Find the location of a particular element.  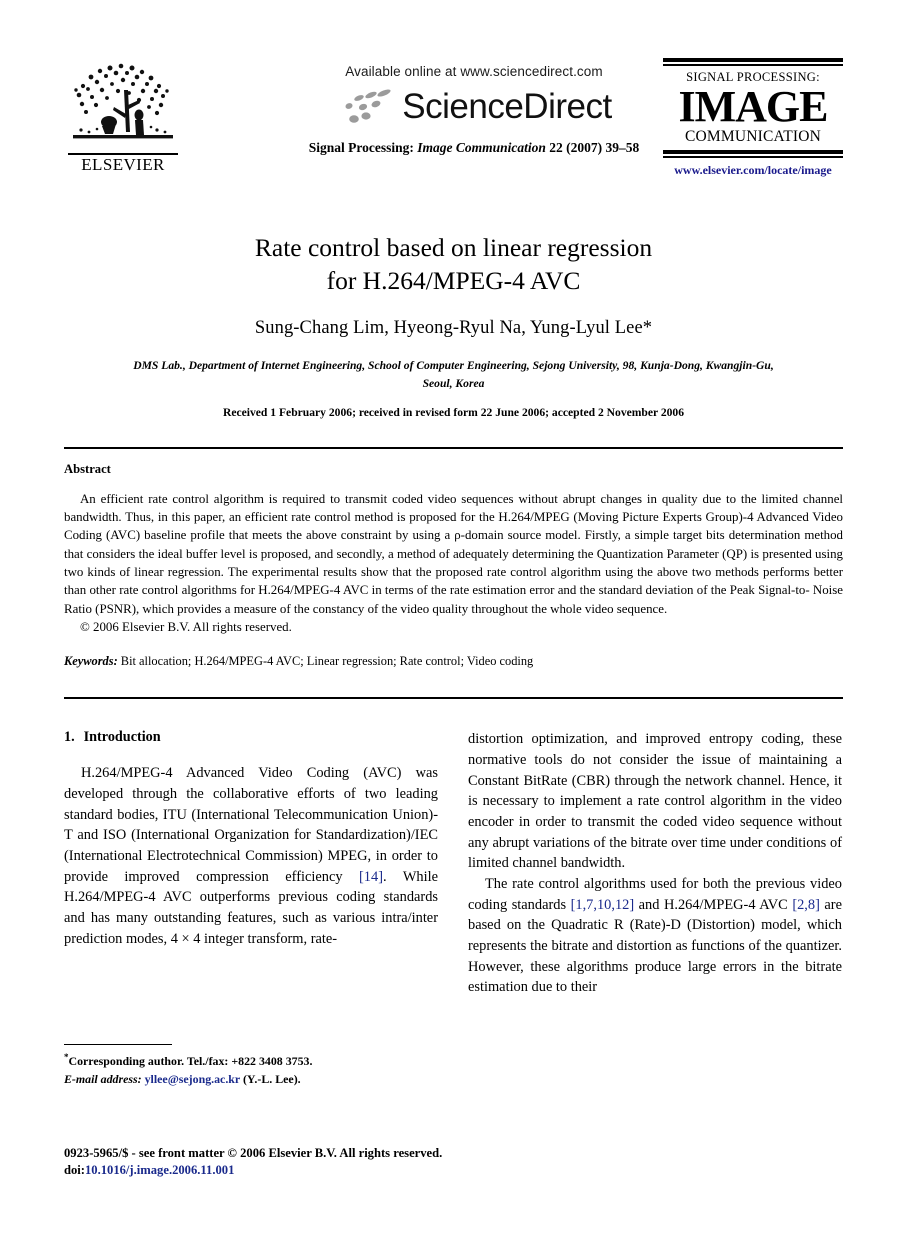

title-line-2: for H.264/MPEG-4 AVC is located at coordinates (453, 280).